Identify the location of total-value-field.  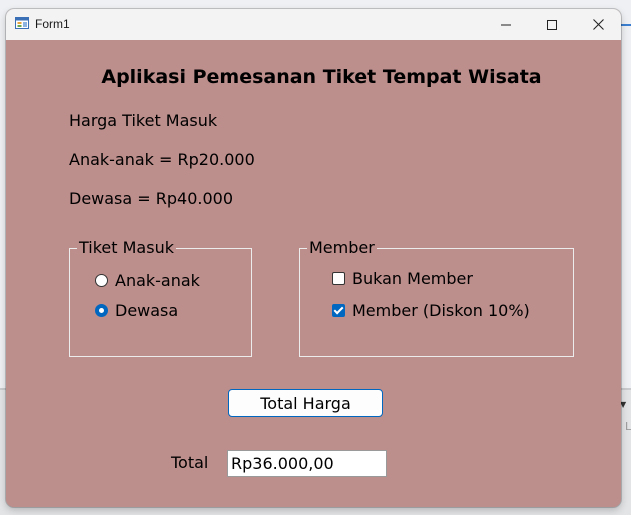
(307, 463).